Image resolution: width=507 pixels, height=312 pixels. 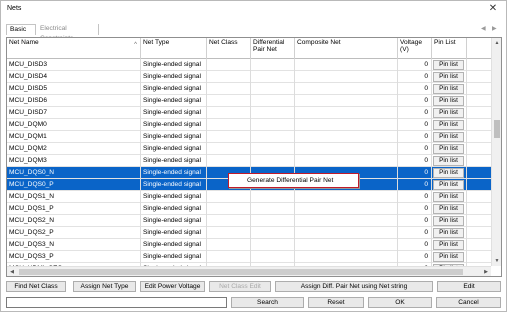 I want to click on vertical-scrollbar: ▲ ▼, so click(x=496, y=152).